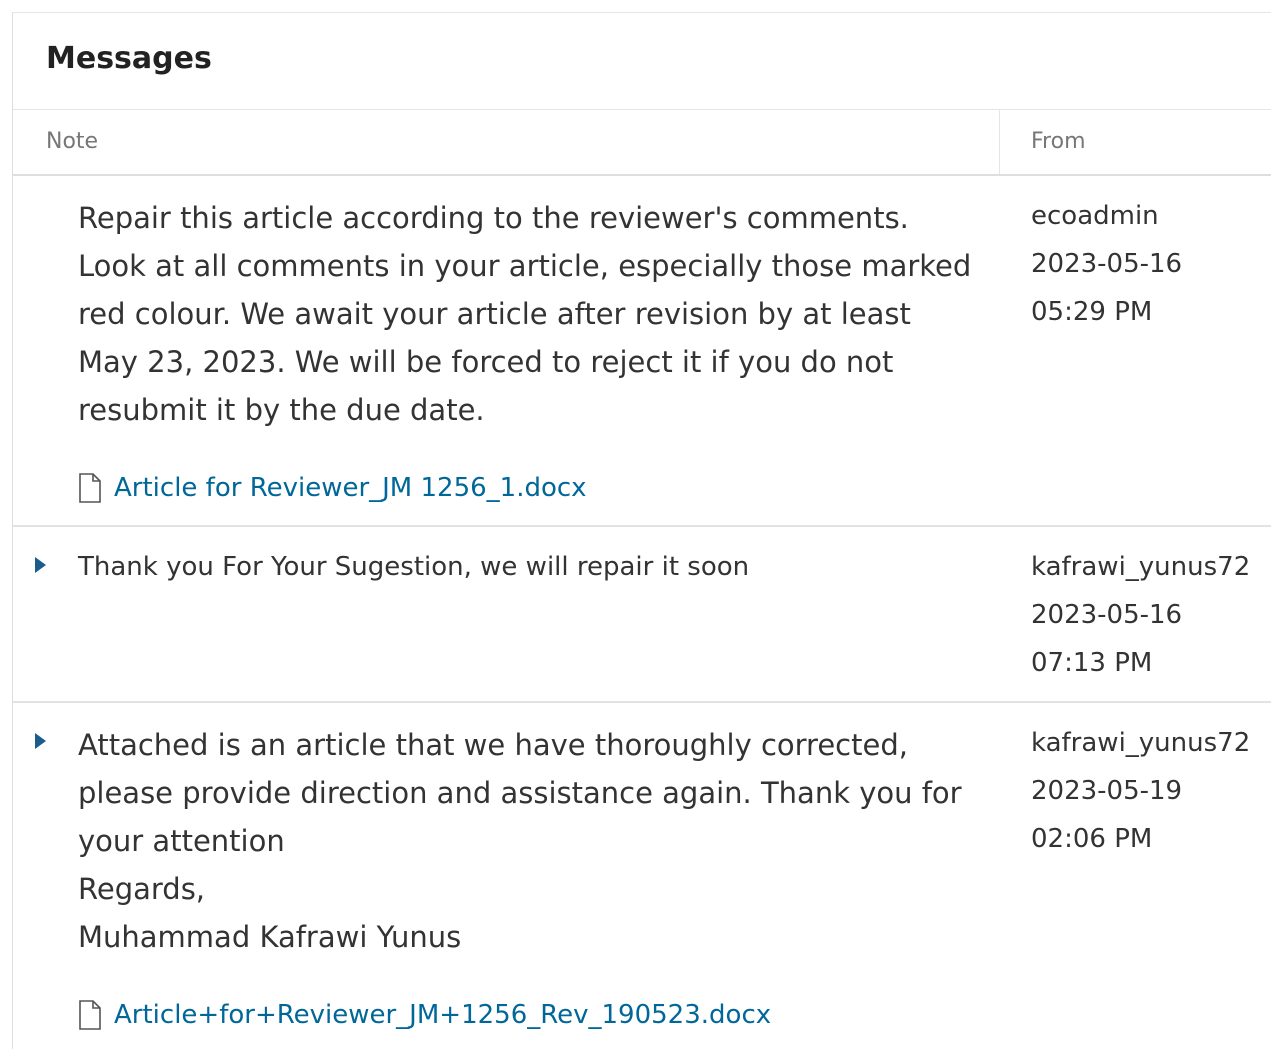 The height and width of the screenshot is (1049, 1271). Describe the element at coordinates (1092, 839) in the screenshot. I see `message-time: 02:06 PM` at that location.